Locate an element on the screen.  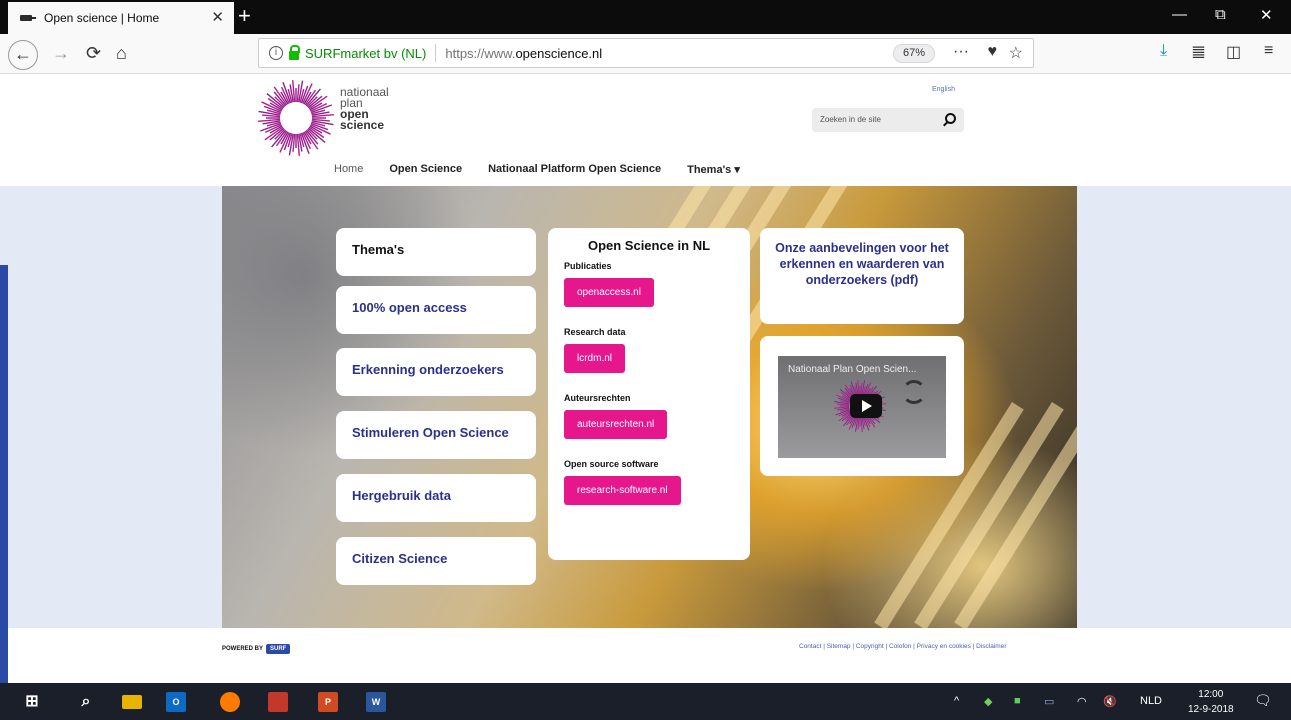
lock-icon is located at coordinates (294, 52).